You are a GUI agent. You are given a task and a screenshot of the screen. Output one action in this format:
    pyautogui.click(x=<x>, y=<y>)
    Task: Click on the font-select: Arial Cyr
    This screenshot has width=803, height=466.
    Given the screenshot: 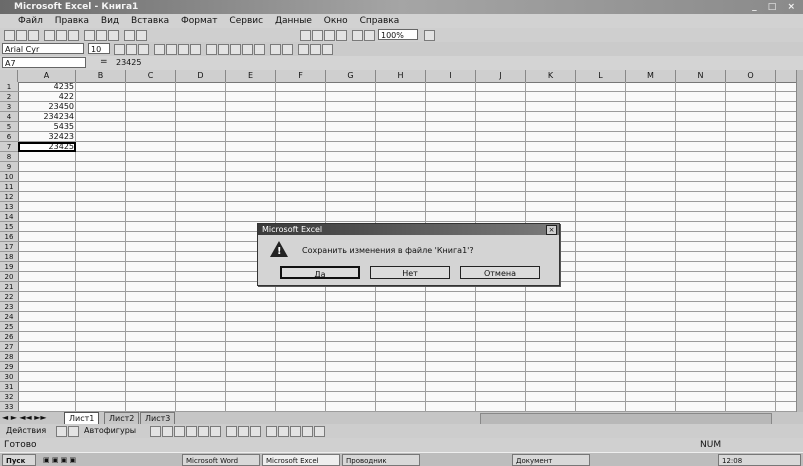 What is the action you would take?
    pyautogui.click(x=43, y=48)
    